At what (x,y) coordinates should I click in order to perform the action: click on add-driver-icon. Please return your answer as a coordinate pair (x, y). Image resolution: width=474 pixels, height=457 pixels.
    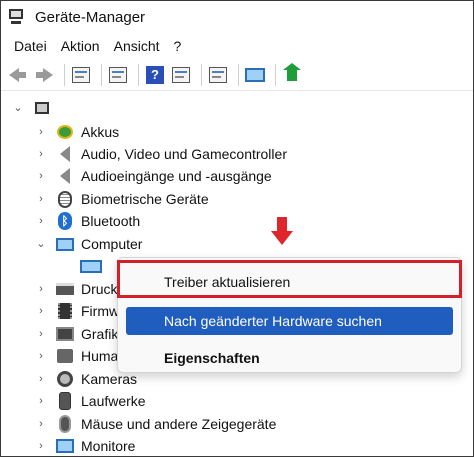
    Looking at the image, I should click on (292, 71).